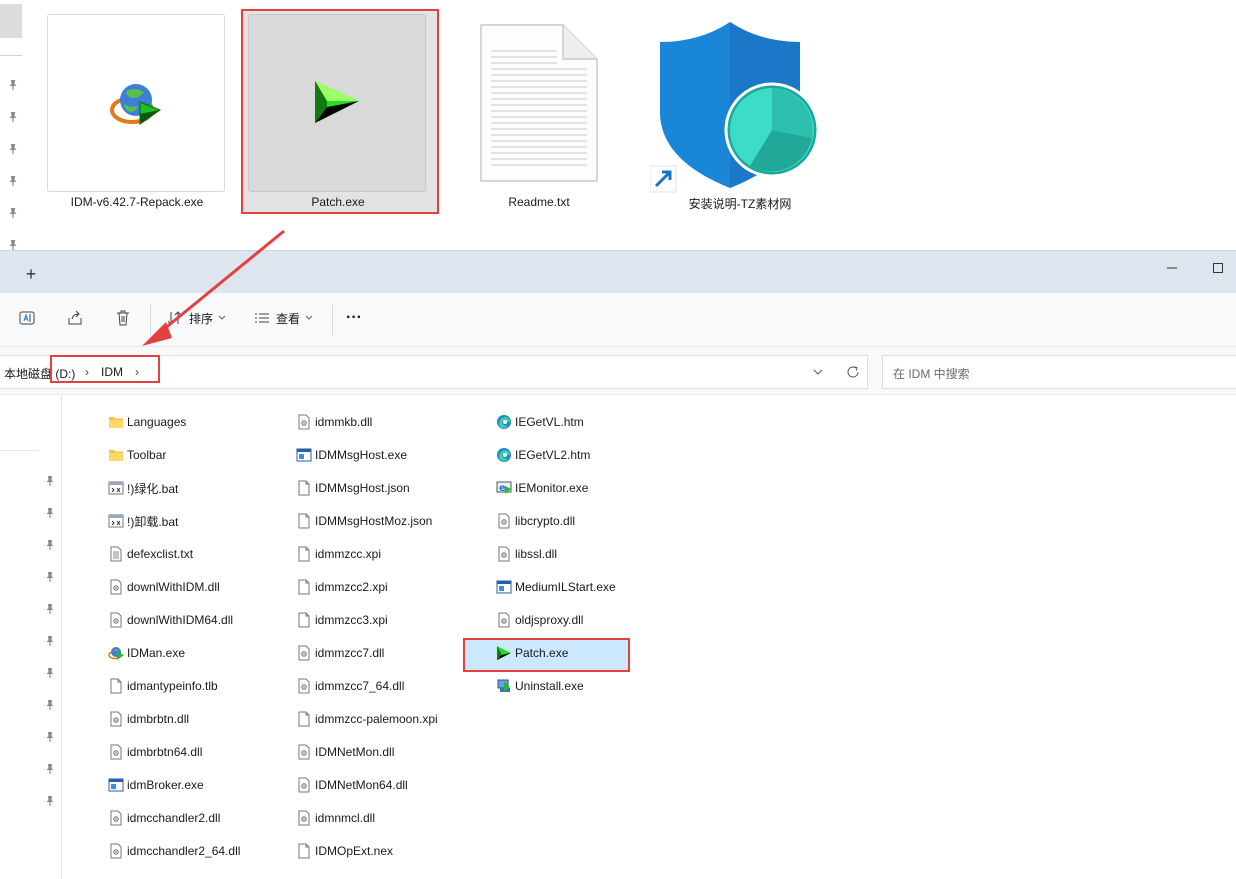 This screenshot has height=879, width=1236. I want to click on file-item: idmmkb.dll, so click(334, 422).